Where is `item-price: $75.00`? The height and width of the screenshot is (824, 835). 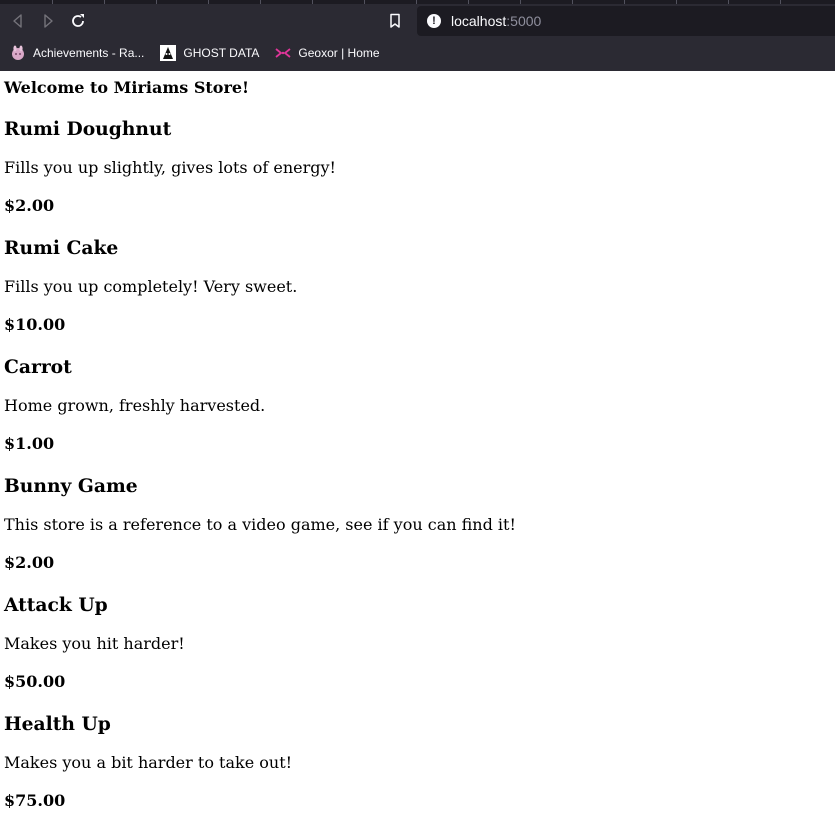 item-price: $75.00 is located at coordinates (35, 800).